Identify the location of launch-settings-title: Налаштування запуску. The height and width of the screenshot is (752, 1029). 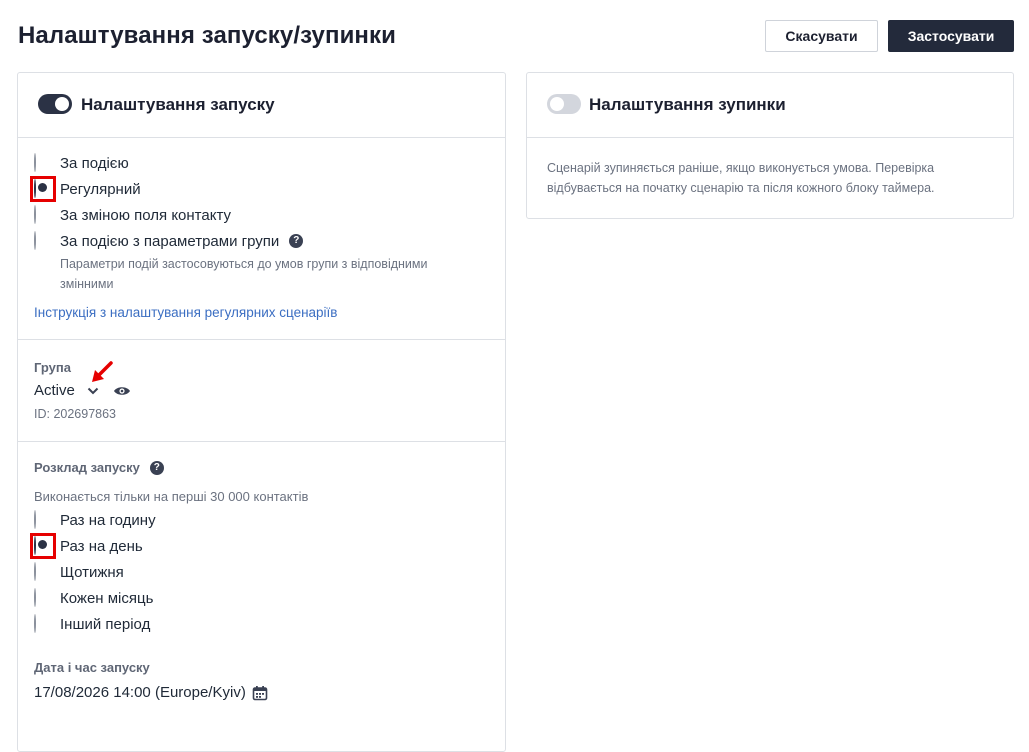
(178, 104).